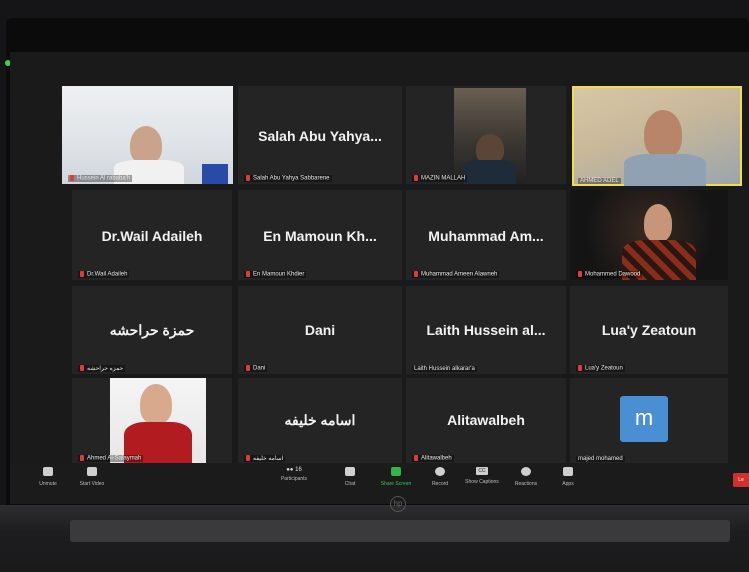 Image resolution: width=749 pixels, height=572 pixels. What do you see at coordinates (290, 470) in the screenshot?
I see `participants-icon: ●●` at bounding box center [290, 470].